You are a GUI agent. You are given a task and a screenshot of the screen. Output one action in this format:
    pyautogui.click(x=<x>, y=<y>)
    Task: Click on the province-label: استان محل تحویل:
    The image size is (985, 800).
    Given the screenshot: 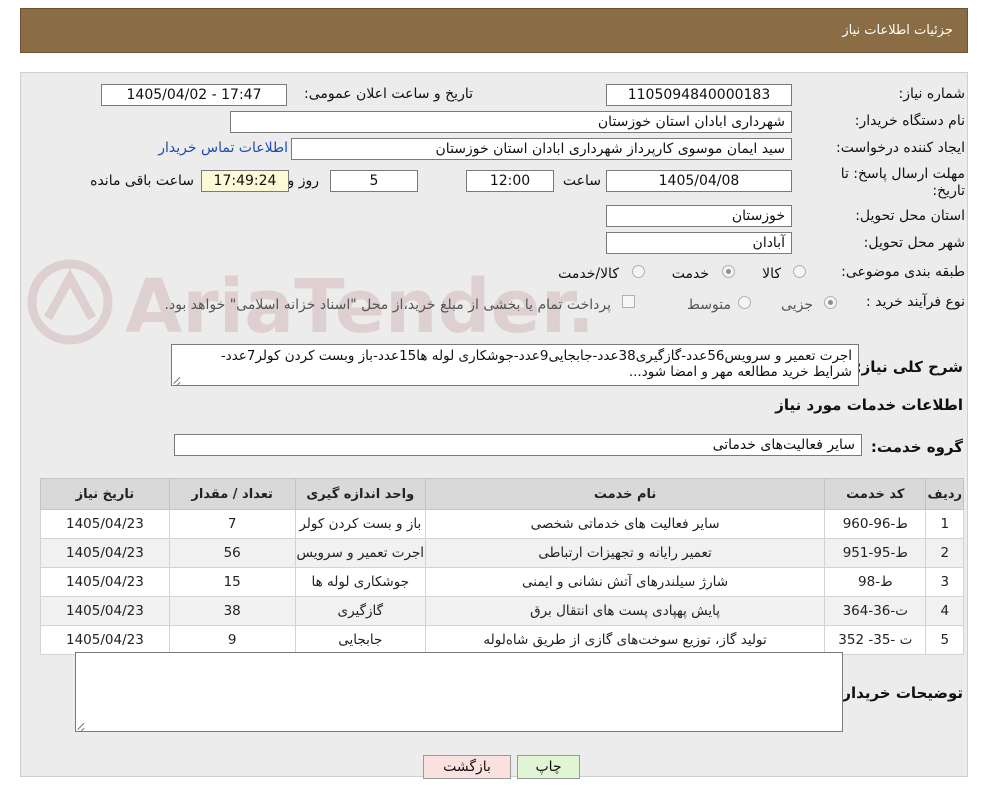 What is the action you would take?
    pyautogui.click(x=910, y=216)
    